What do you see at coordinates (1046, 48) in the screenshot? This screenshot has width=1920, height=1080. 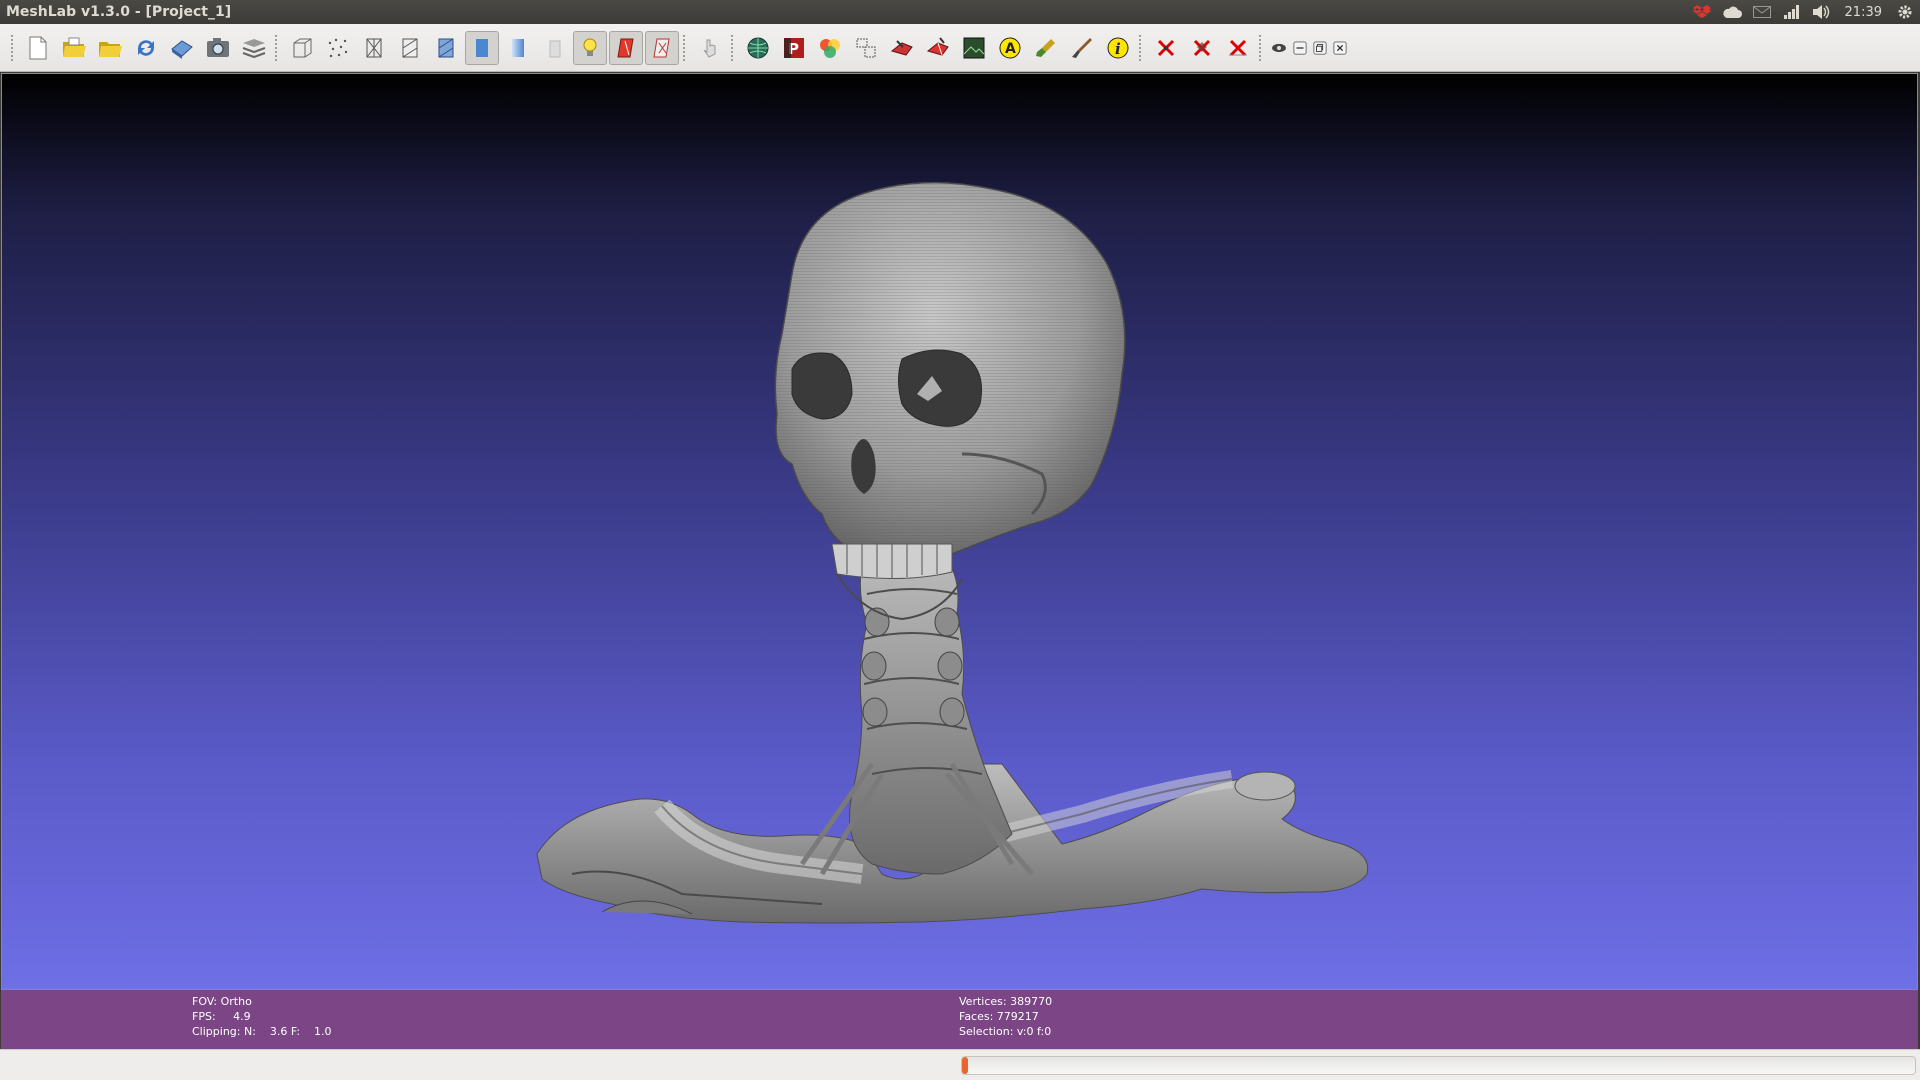 I see `paint-brush-icon` at bounding box center [1046, 48].